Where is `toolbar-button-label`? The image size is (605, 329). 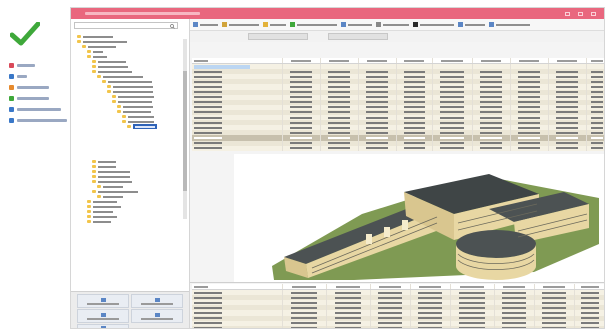 toolbar-button-label is located at coordinates (437, 24).